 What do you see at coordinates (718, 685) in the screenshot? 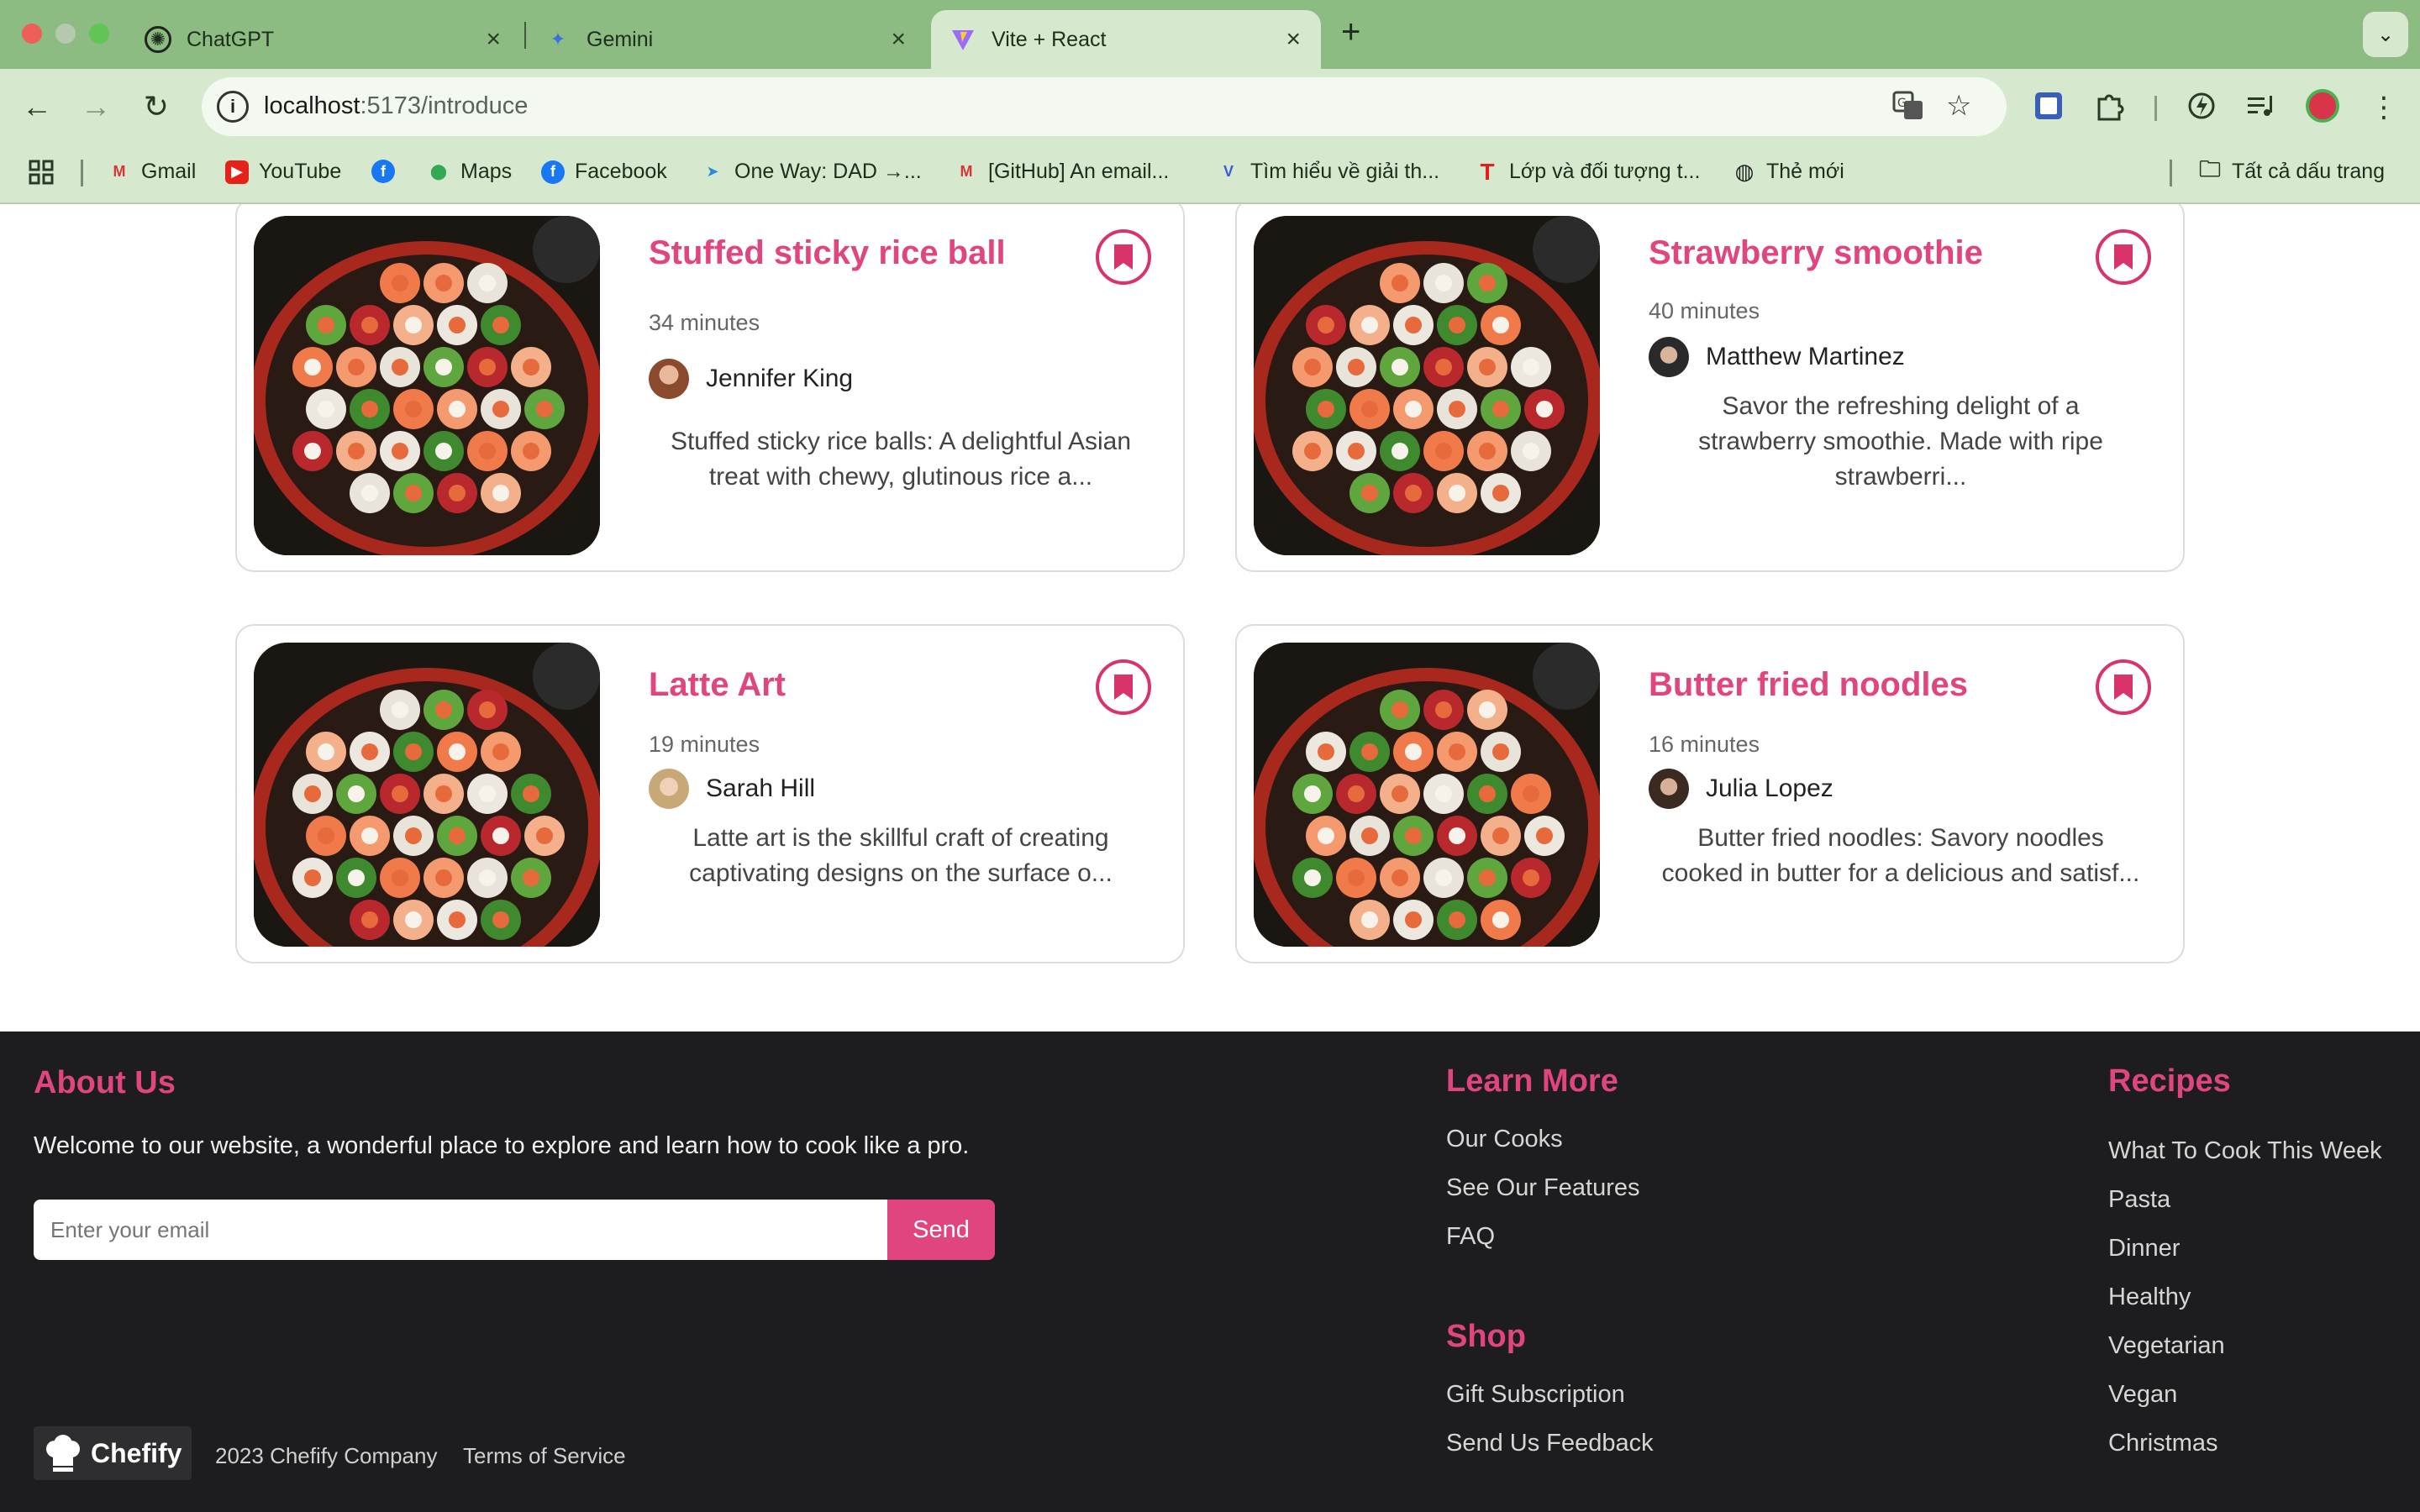
I see `recipe-title: Latte Art` at bounding box center [718, 685].